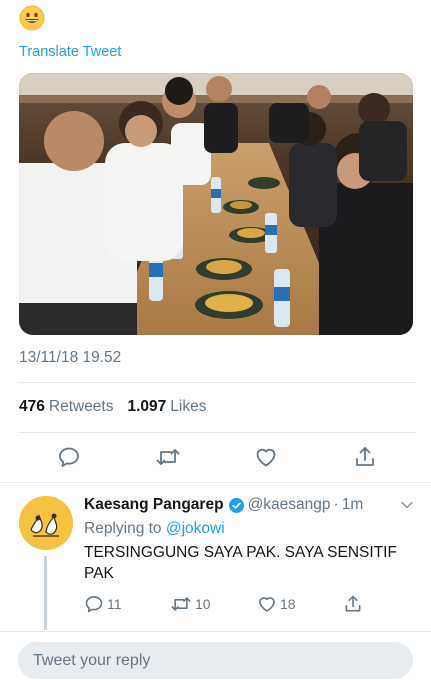 This screenshot has height=680, width=431. What do you see at coordinates (352, 504) in the screenshot?
I see `reply-time: 1m` at bounding box center [352, 504].